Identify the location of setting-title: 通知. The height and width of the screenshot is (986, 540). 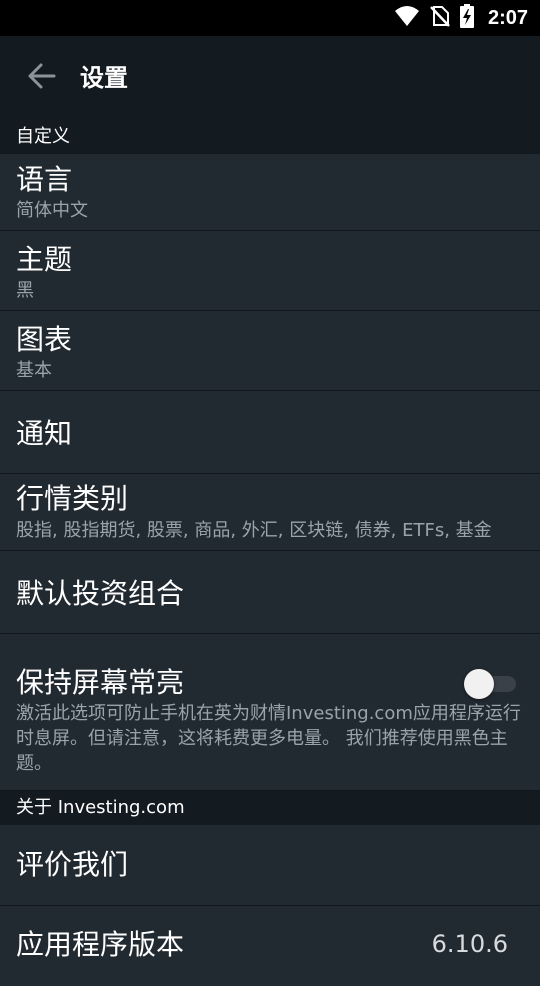
(44, 433).